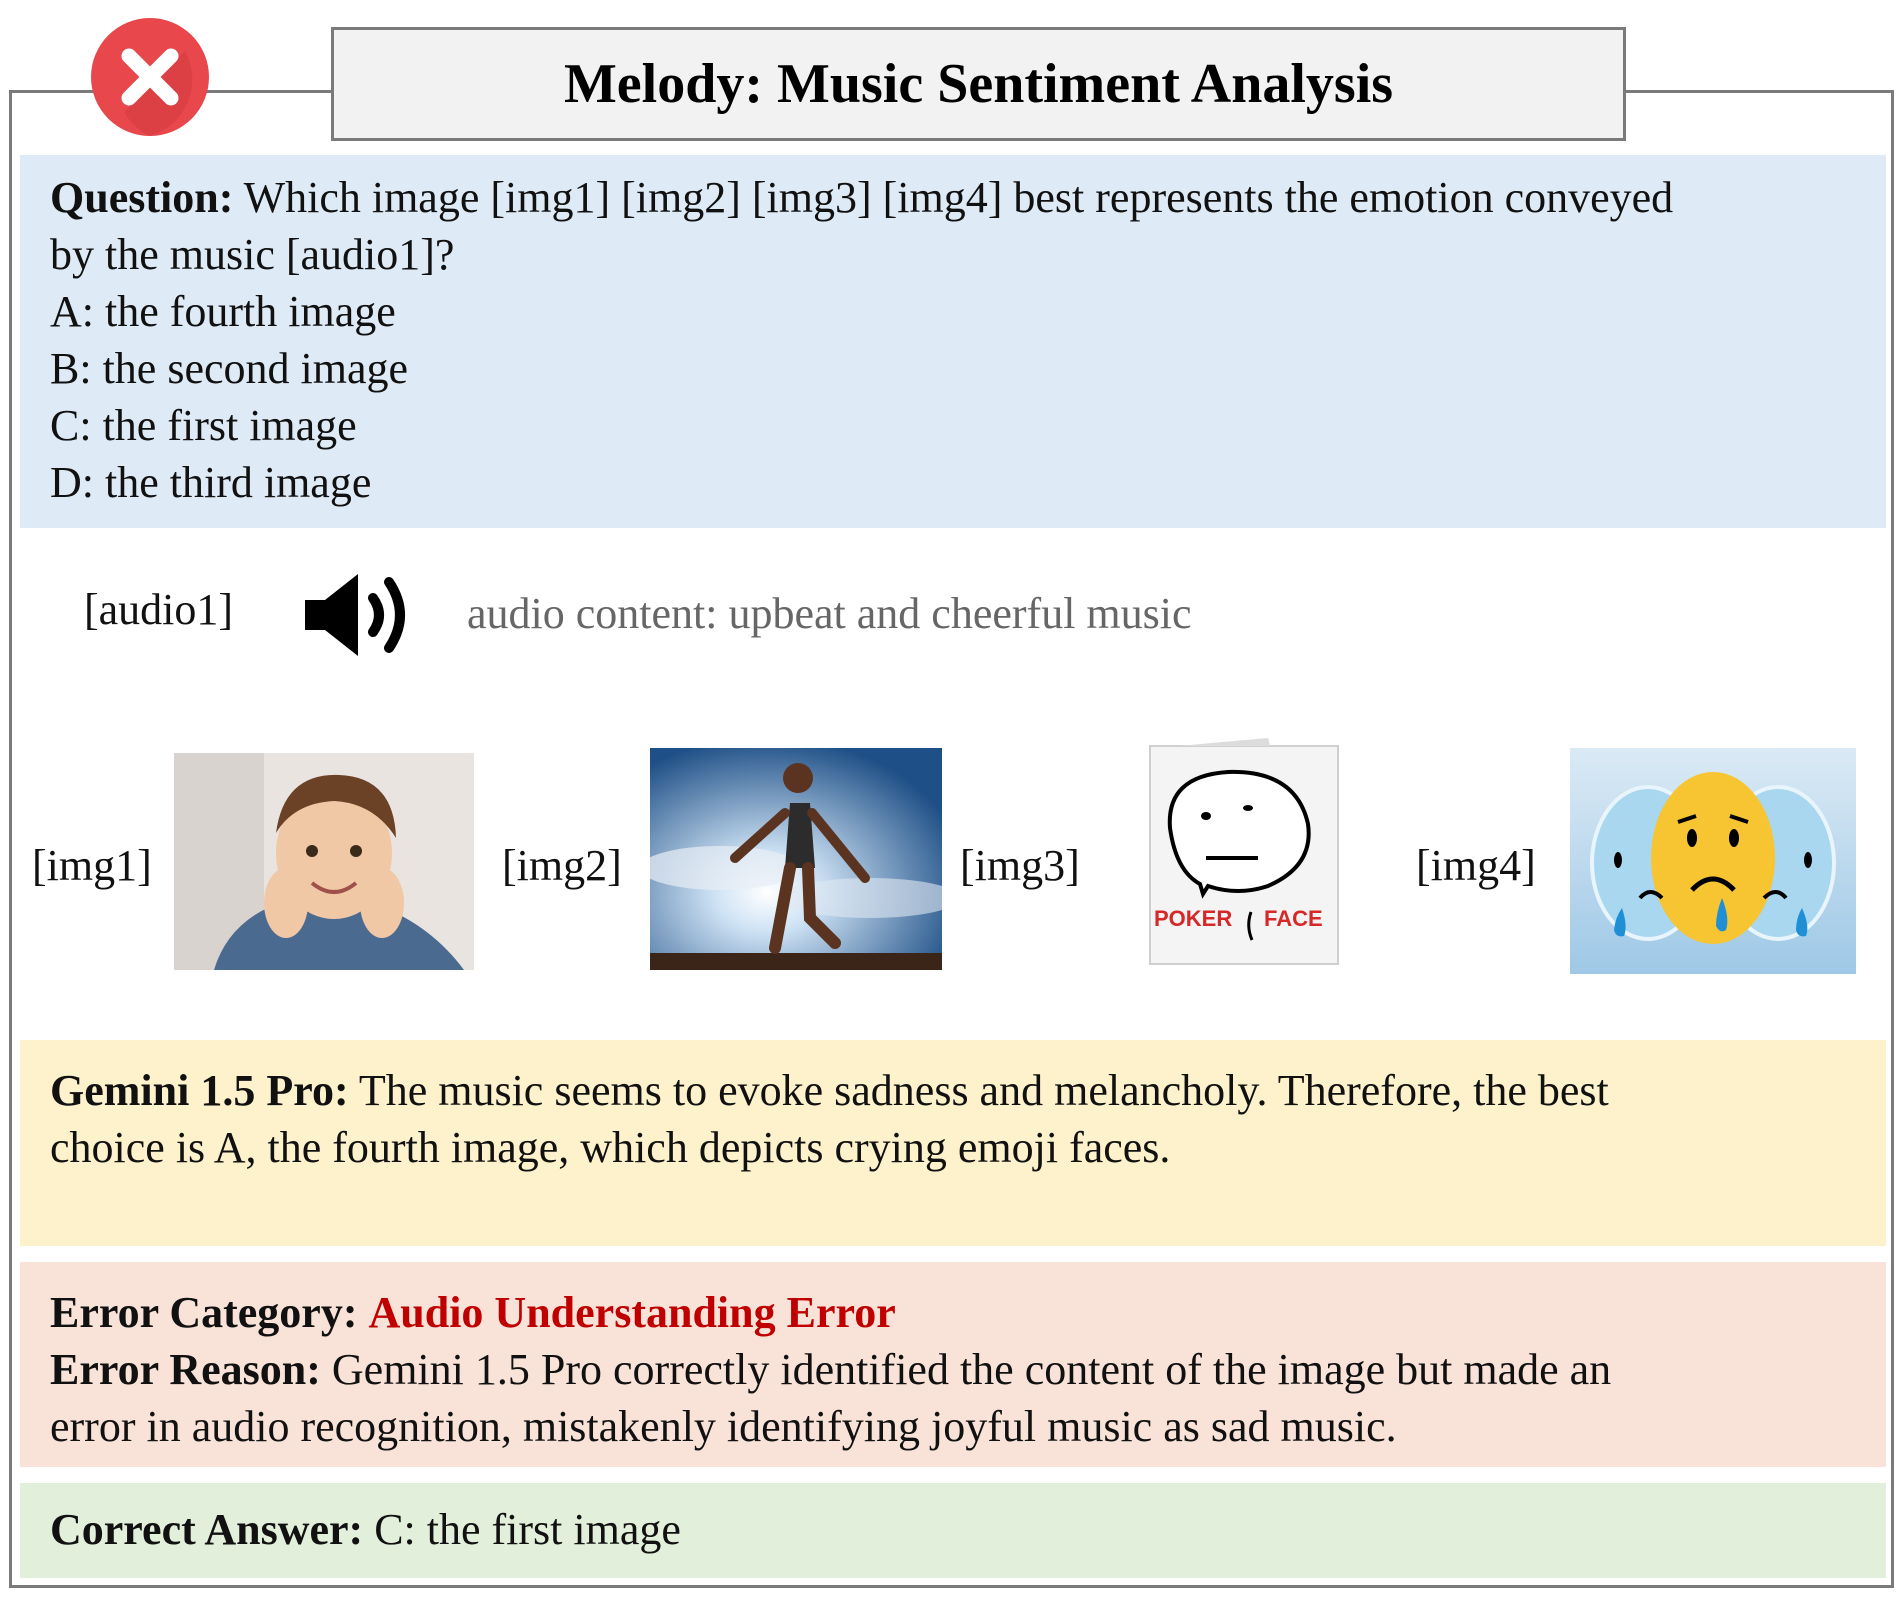 The image size is (1902, 1605). Describe the element at coordinates (363, 615) in the screenshot. I see `speaker-icon` at that location.